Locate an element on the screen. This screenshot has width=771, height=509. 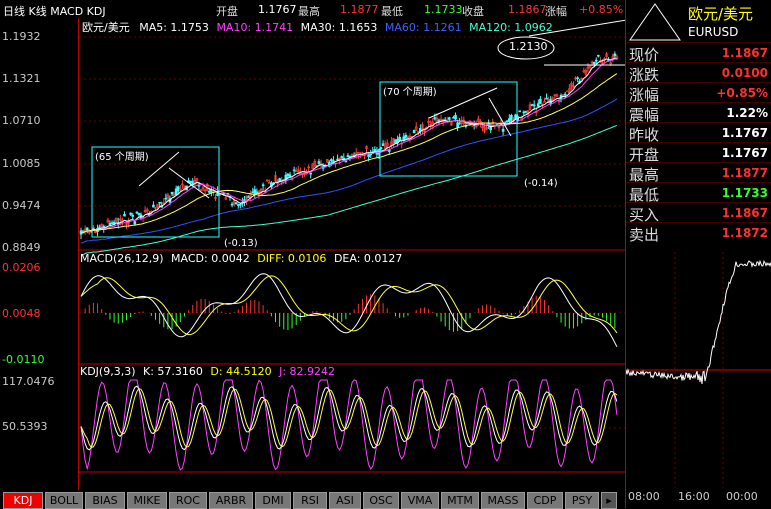
y-tick: 0.8849 is located at coordinates (21, 247).